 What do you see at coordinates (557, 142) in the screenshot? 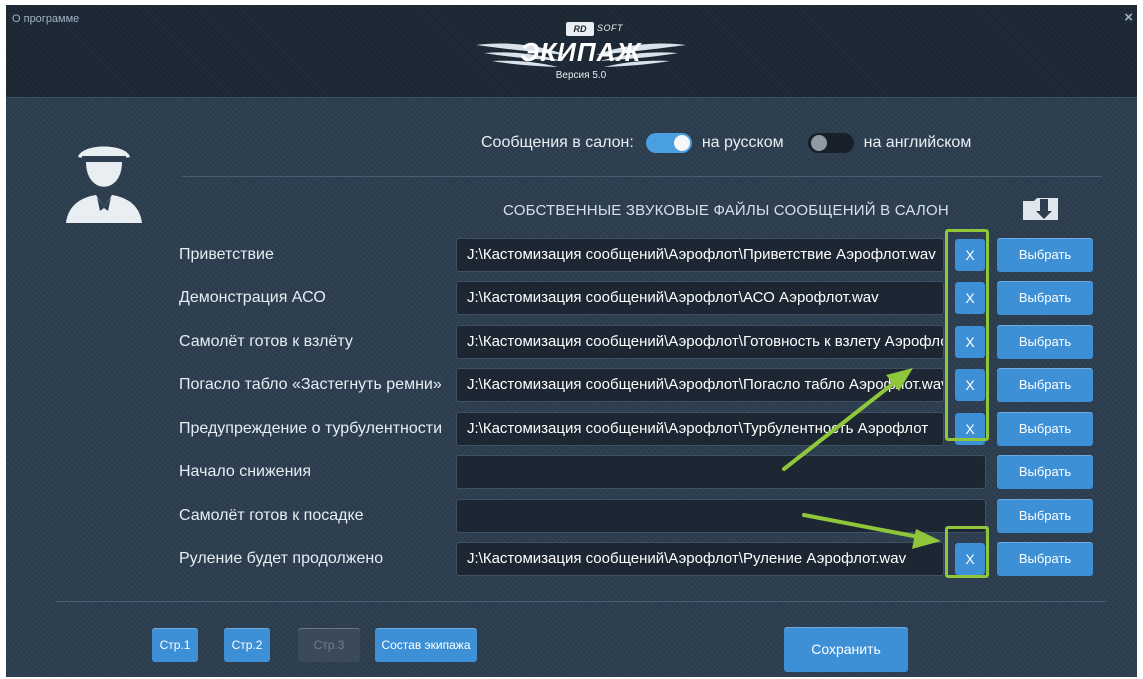
I see `language-label: Сообщения в салон:` at bounding box center [557, 142].